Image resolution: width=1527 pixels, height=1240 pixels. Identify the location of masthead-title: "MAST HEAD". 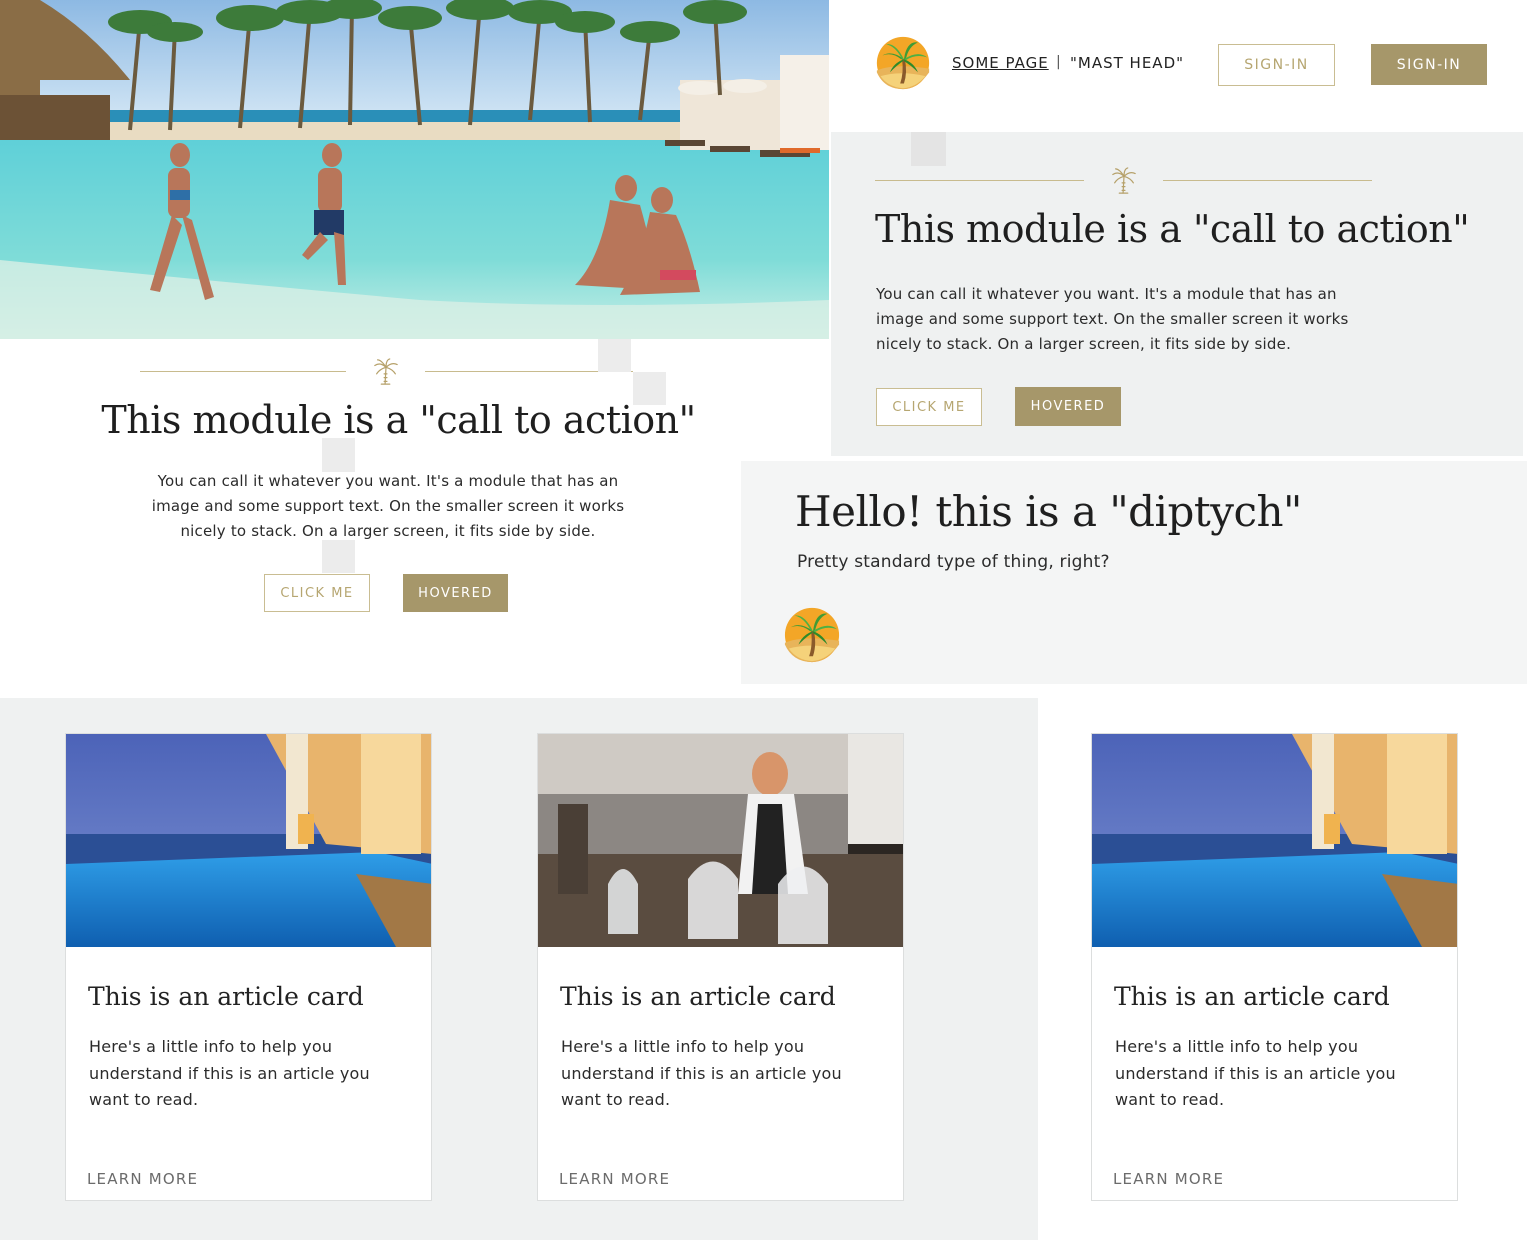
(1127, 63).